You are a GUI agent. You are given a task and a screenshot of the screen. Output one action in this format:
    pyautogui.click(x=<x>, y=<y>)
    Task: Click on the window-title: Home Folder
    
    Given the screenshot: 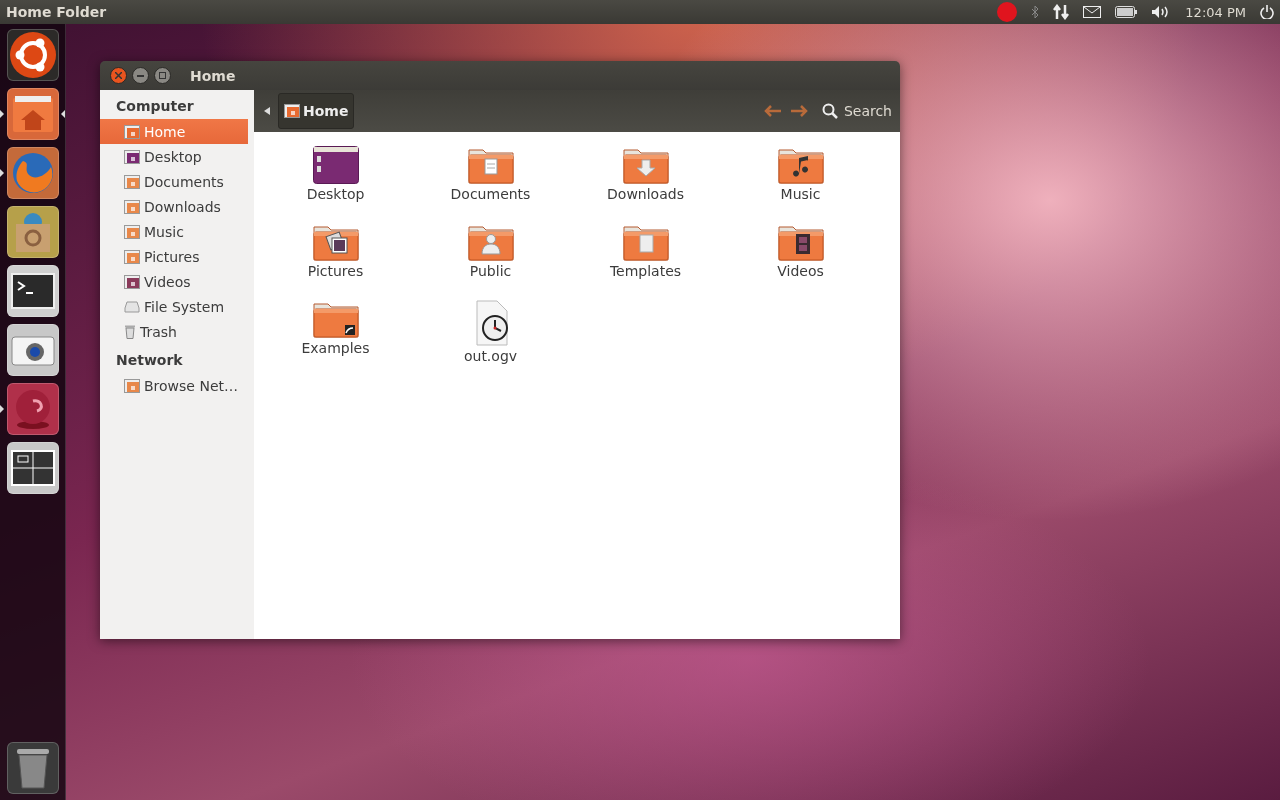 What is the action you would take?
    pyautogui.click(x=57, y=12)
    